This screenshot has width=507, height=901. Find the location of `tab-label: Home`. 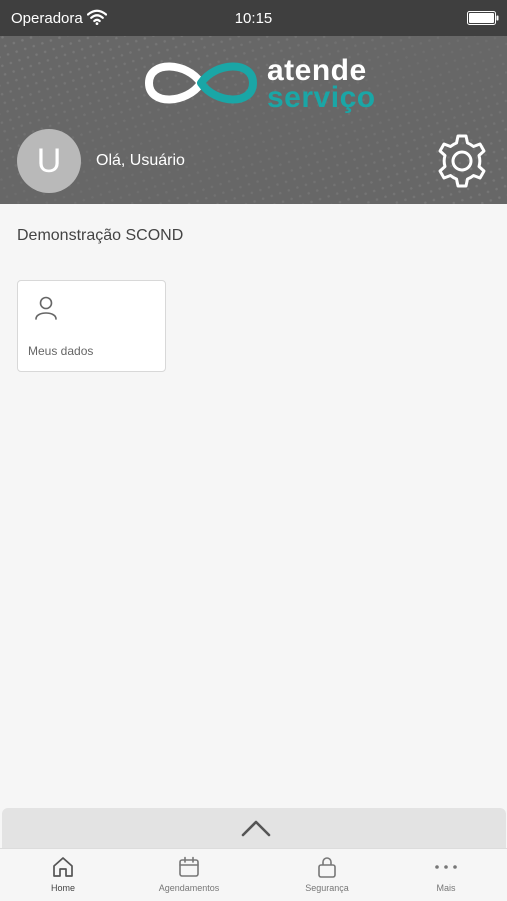

tab-label: Home is located at coordinates (62, 888).